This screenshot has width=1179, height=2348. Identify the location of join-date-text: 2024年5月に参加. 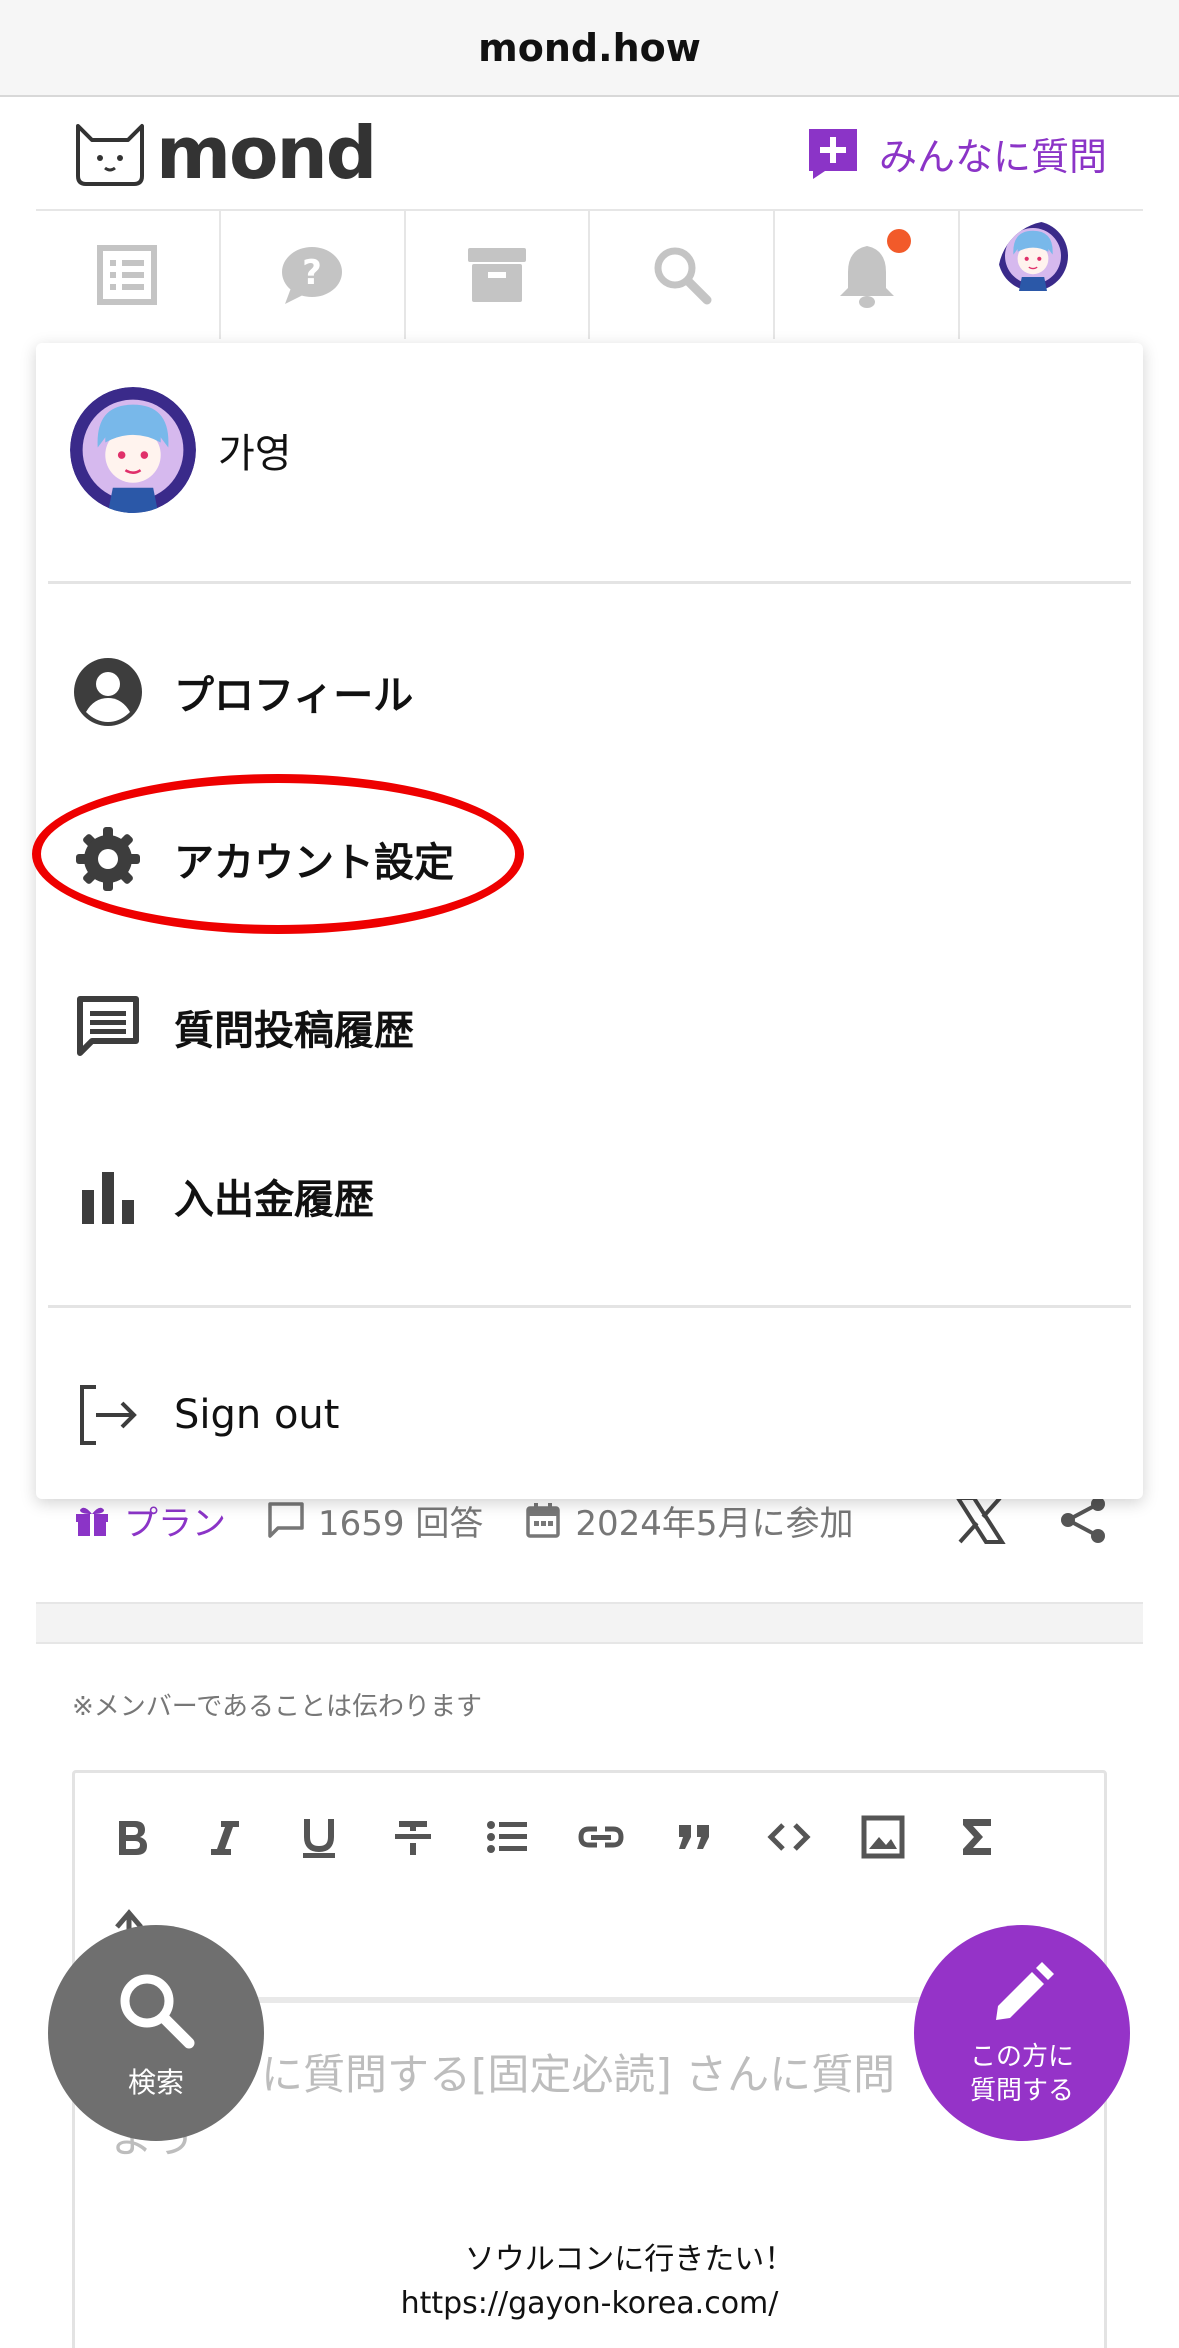
(714, 1523).